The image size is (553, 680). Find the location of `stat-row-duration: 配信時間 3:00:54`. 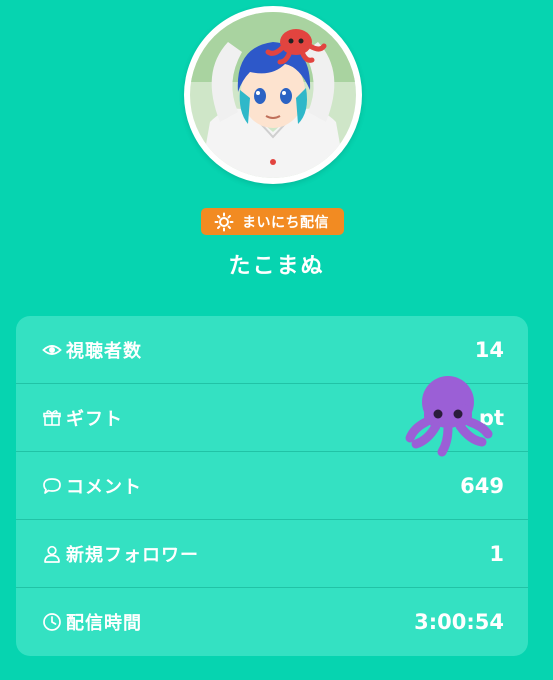

stat-row-duration: 配信時間 3:00:54 is located at coordinates (272, 622).